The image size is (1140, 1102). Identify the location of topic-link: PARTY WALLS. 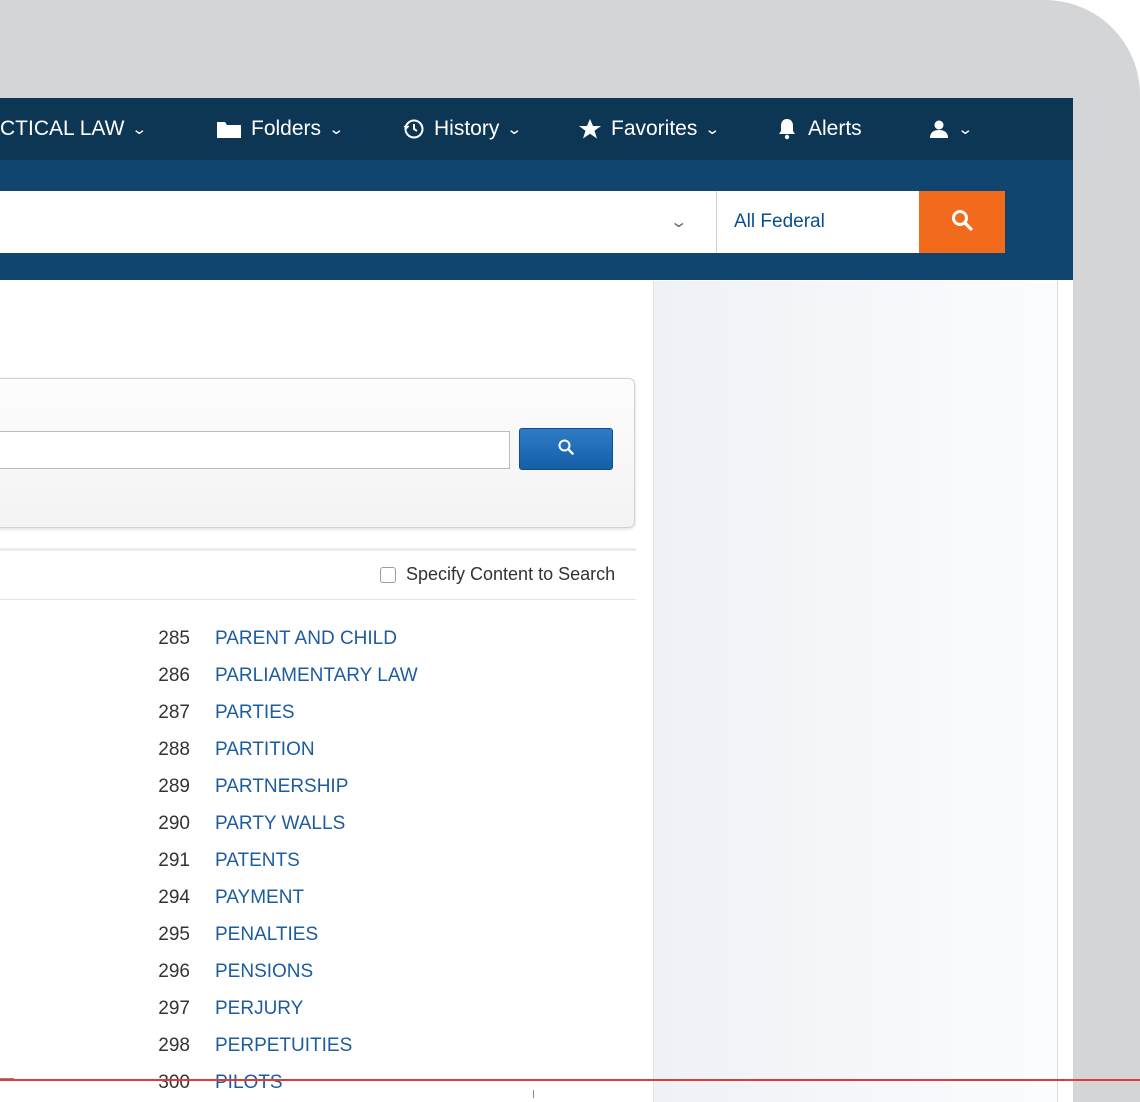
(280, 824).